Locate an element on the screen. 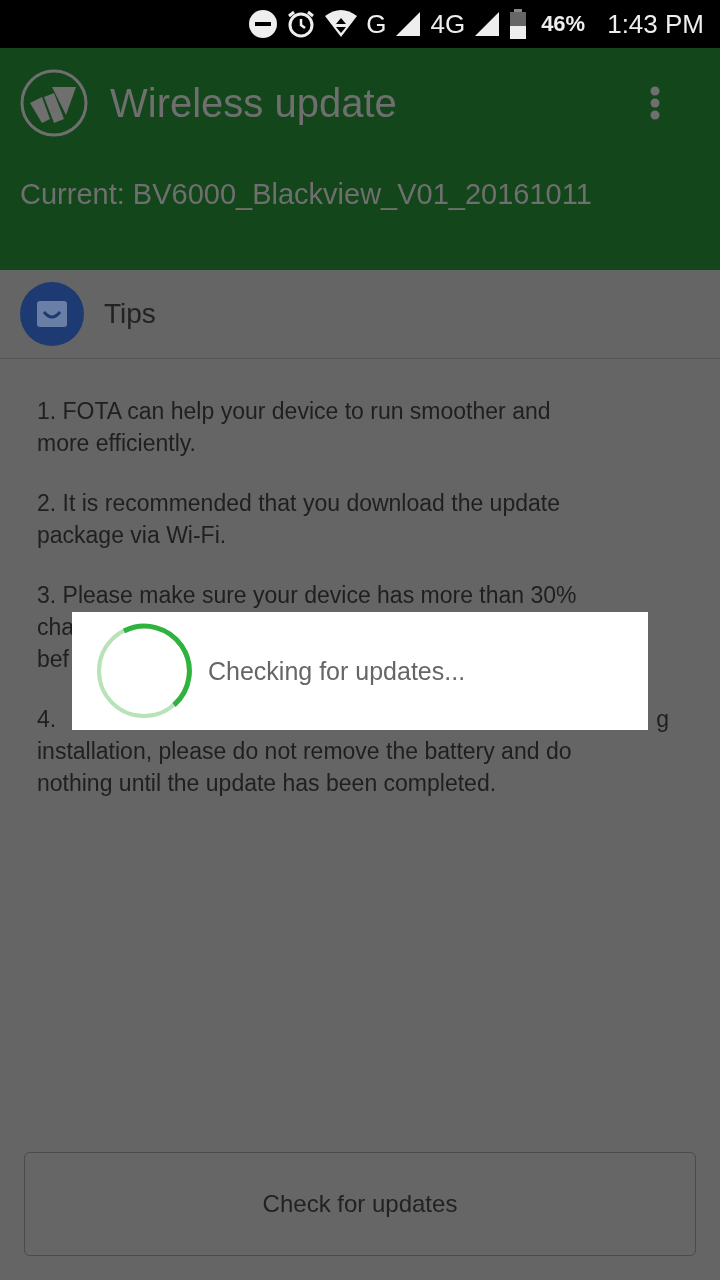 This screenshot has height=1280, width=720. loading-spinner-icon is located at coordinates (144, 671).